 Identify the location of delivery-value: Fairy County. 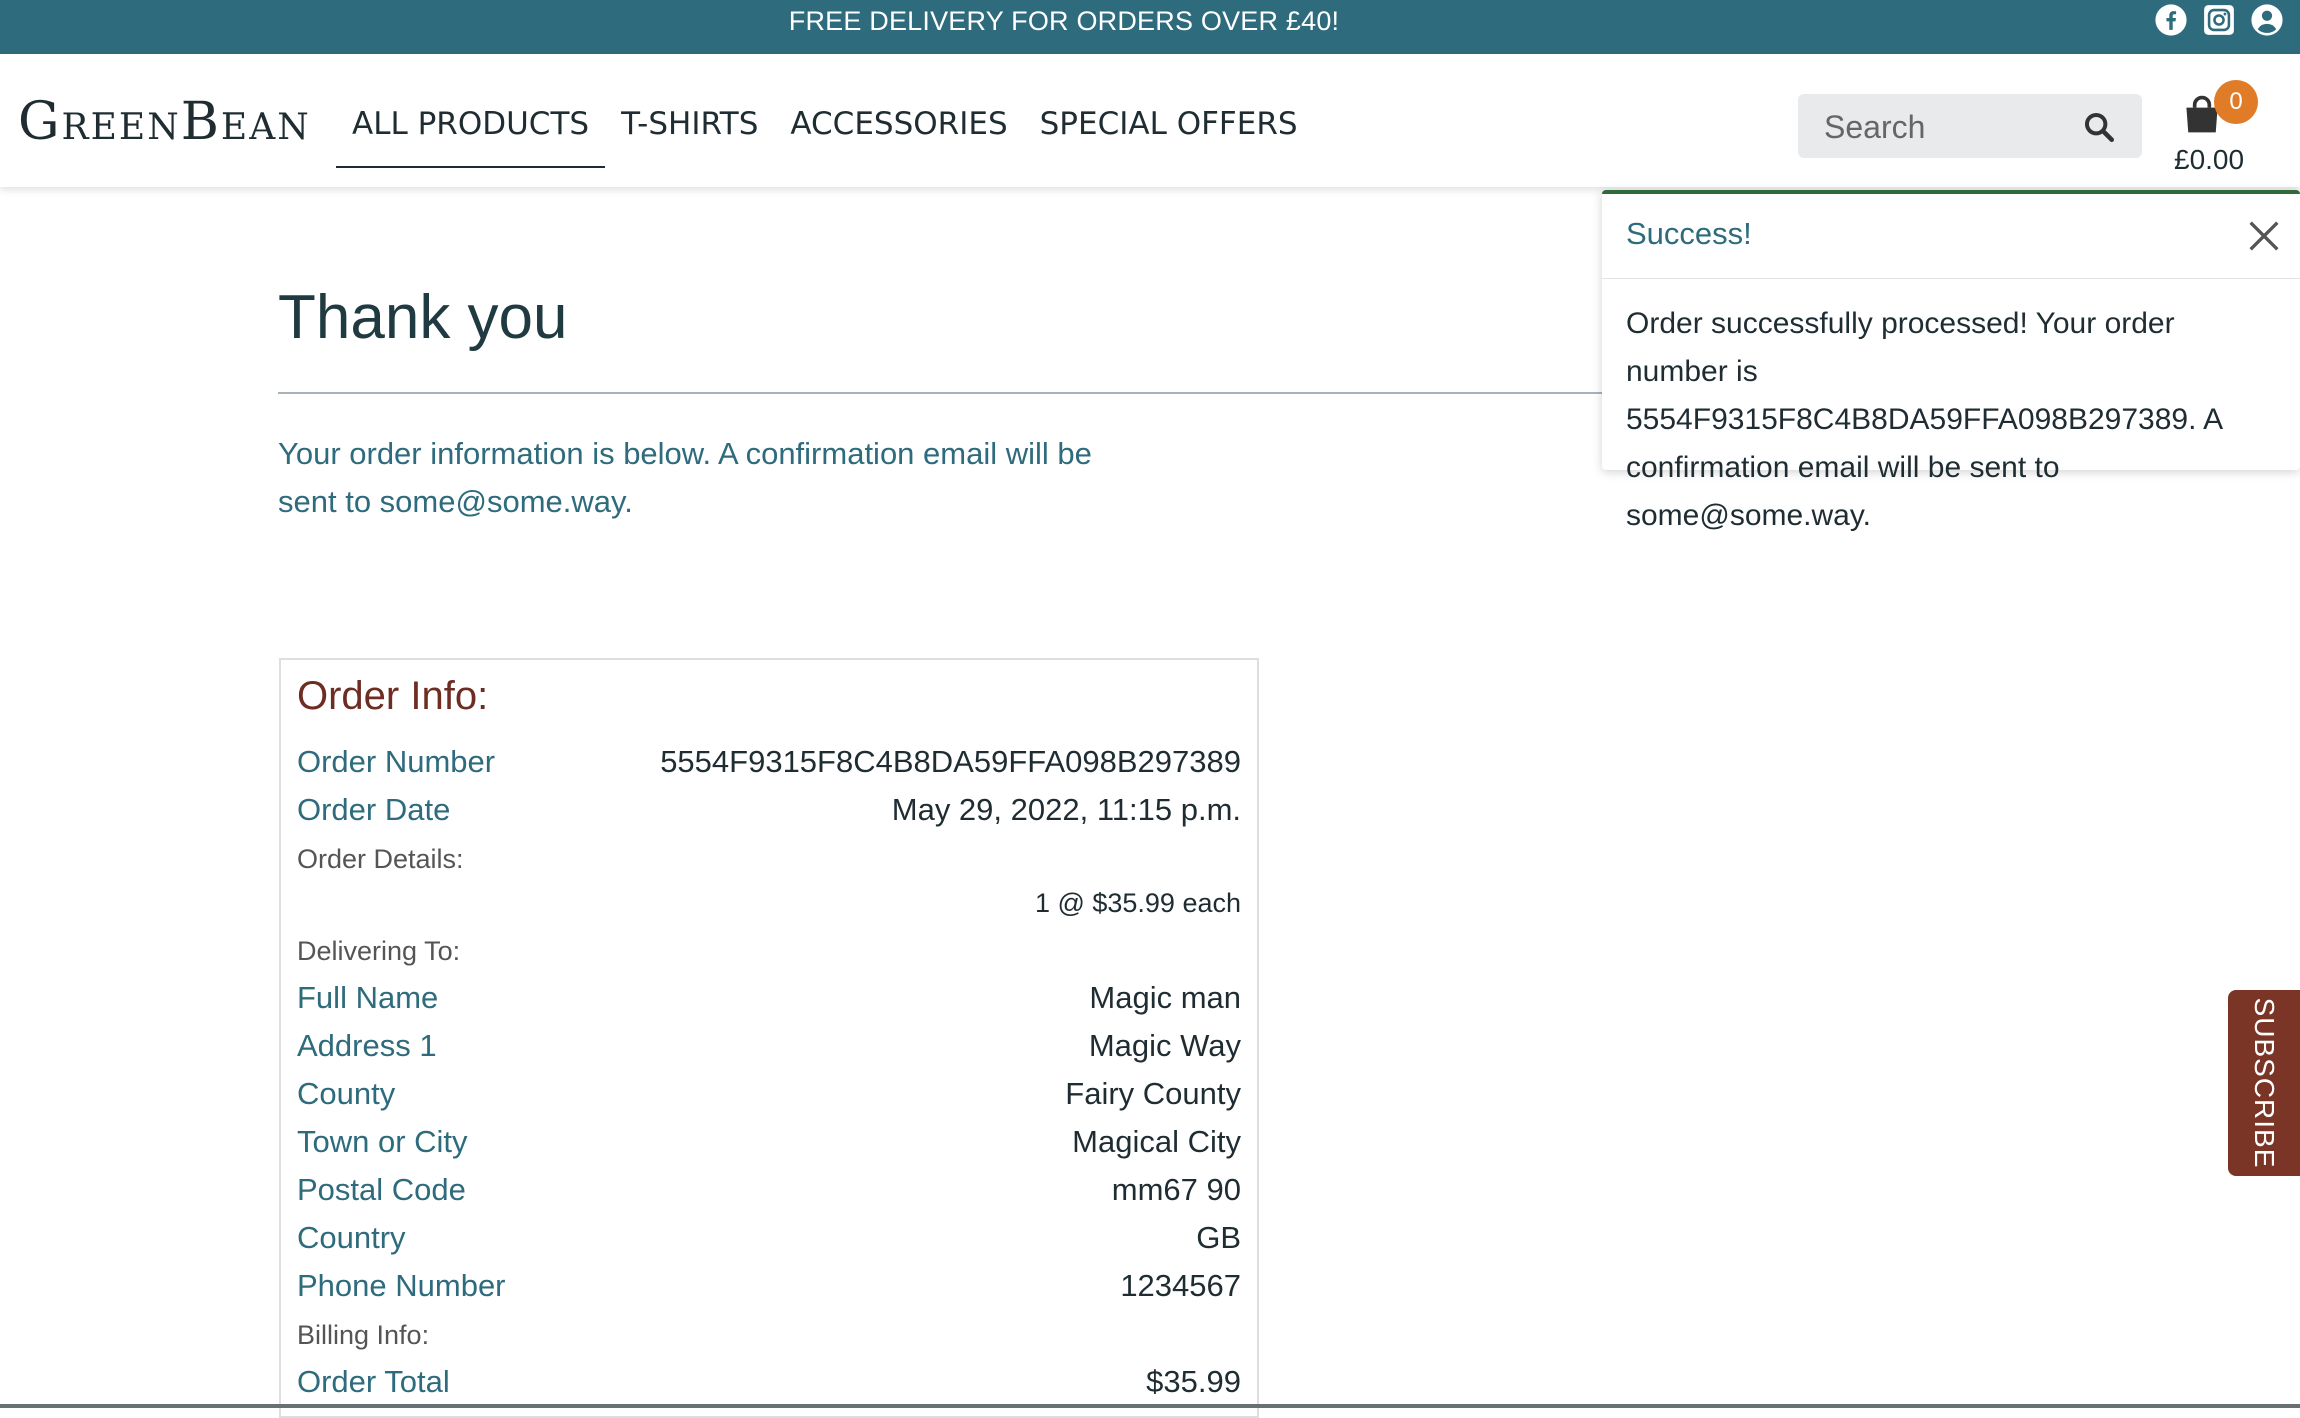
(1153, 1093).